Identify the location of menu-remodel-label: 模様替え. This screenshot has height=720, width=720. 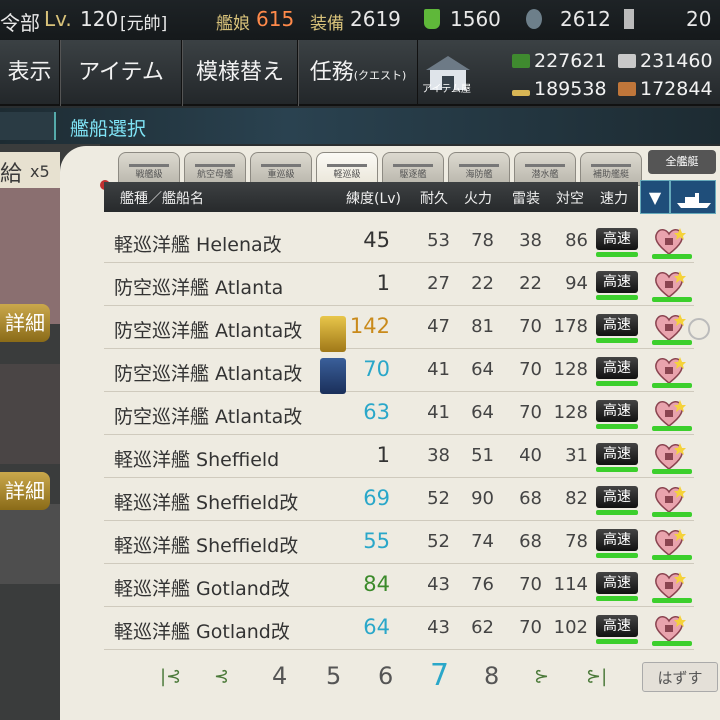
(239, 72).